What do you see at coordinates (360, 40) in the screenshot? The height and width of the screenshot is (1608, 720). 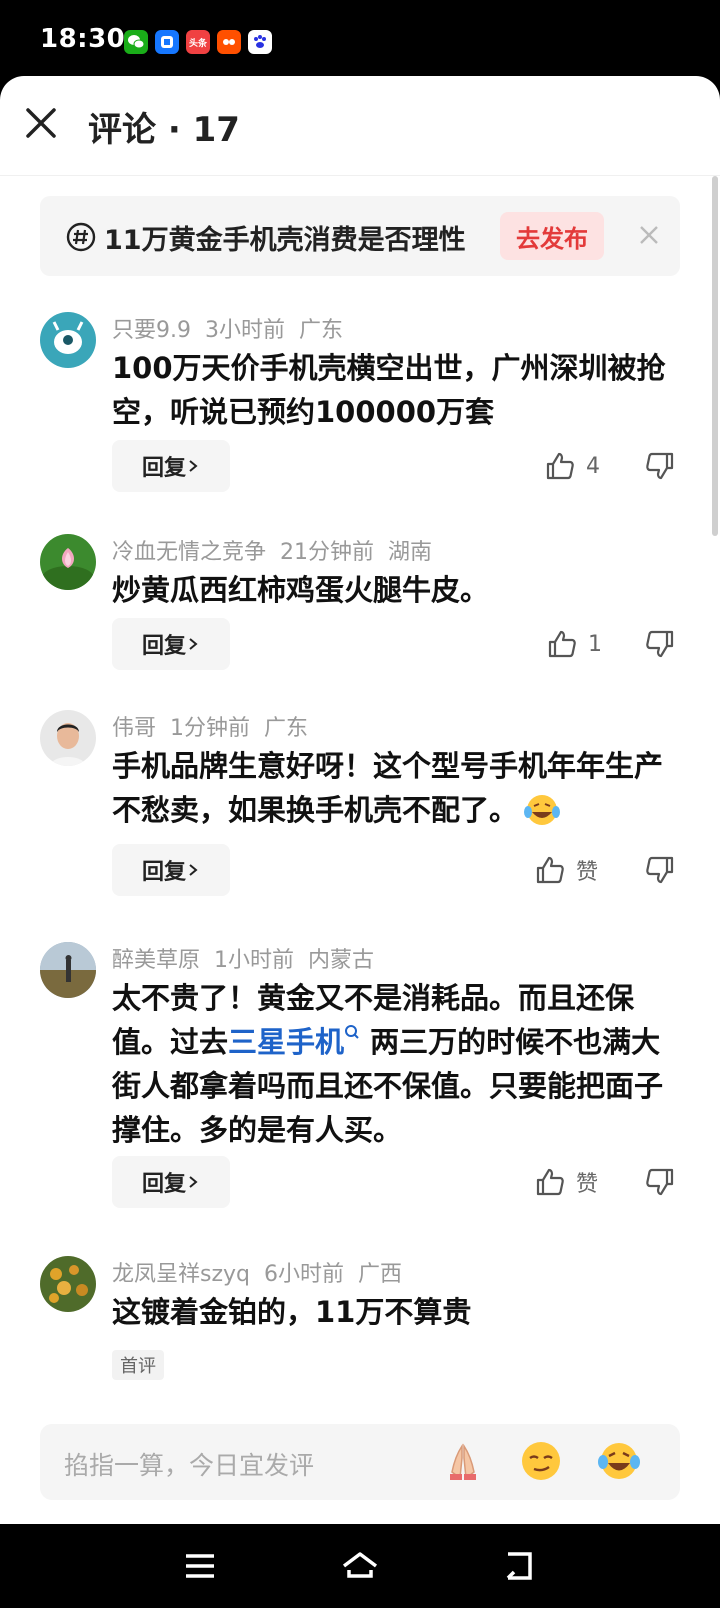 I see `status-bar: 18:30 头条` at bounding box center [360, 40].